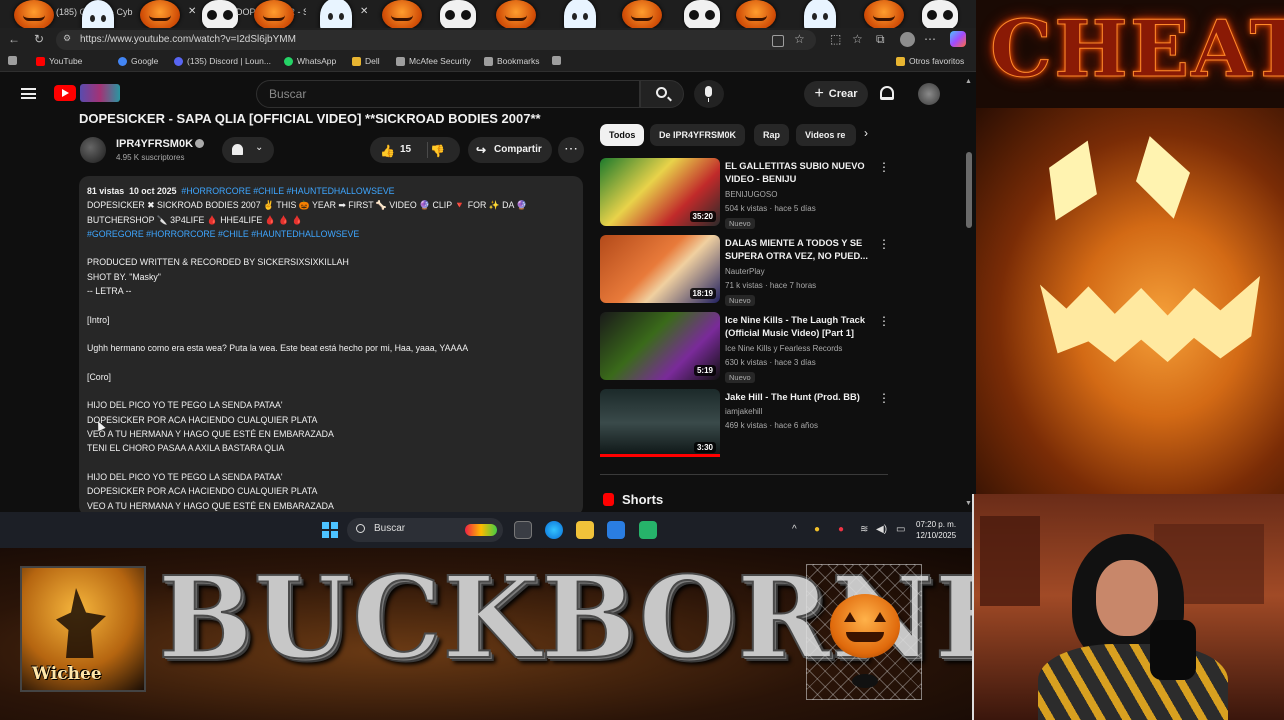  What do you see at coordinates (100, 93) in the screenshot?
I see `youtube-doodle-icon` at bounding box center [100, 93].